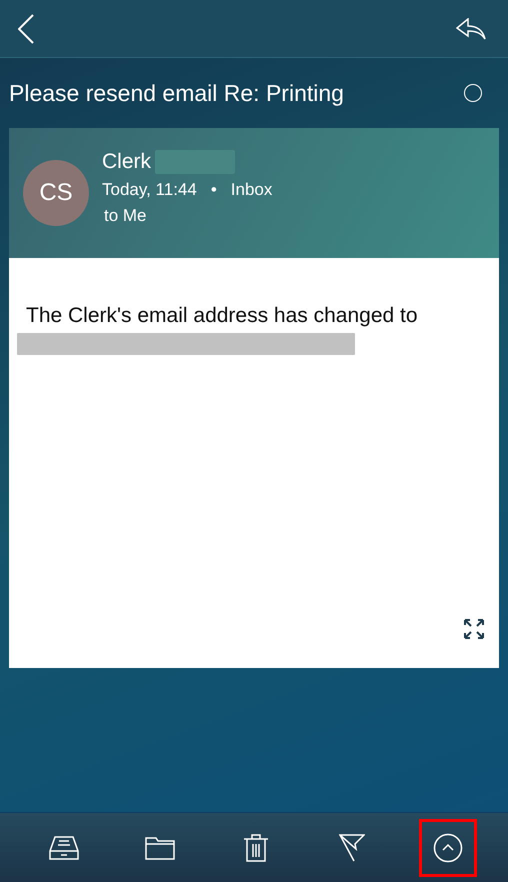  What do you see at coordinates (56, 193) in the screenshot?
I see `sender-avatar: CS` at bounding box center [56, 193].